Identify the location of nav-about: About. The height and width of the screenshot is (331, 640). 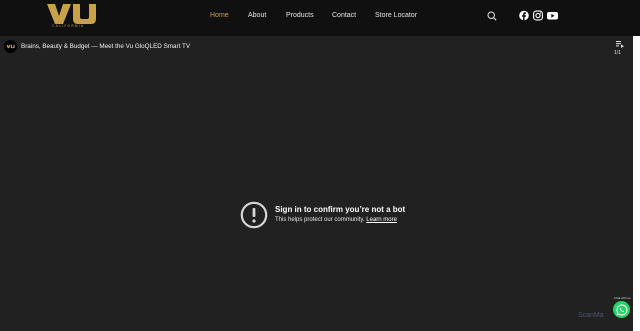
(257, 15).